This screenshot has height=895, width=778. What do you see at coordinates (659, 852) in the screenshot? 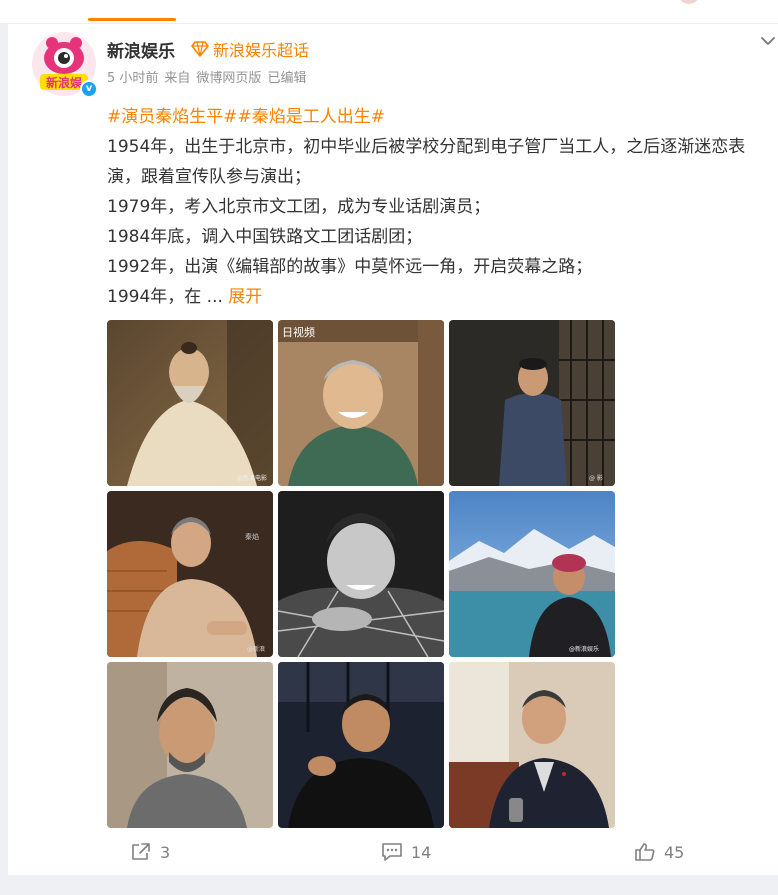
I see `like-button: 45` at bounding box center [659, 852].